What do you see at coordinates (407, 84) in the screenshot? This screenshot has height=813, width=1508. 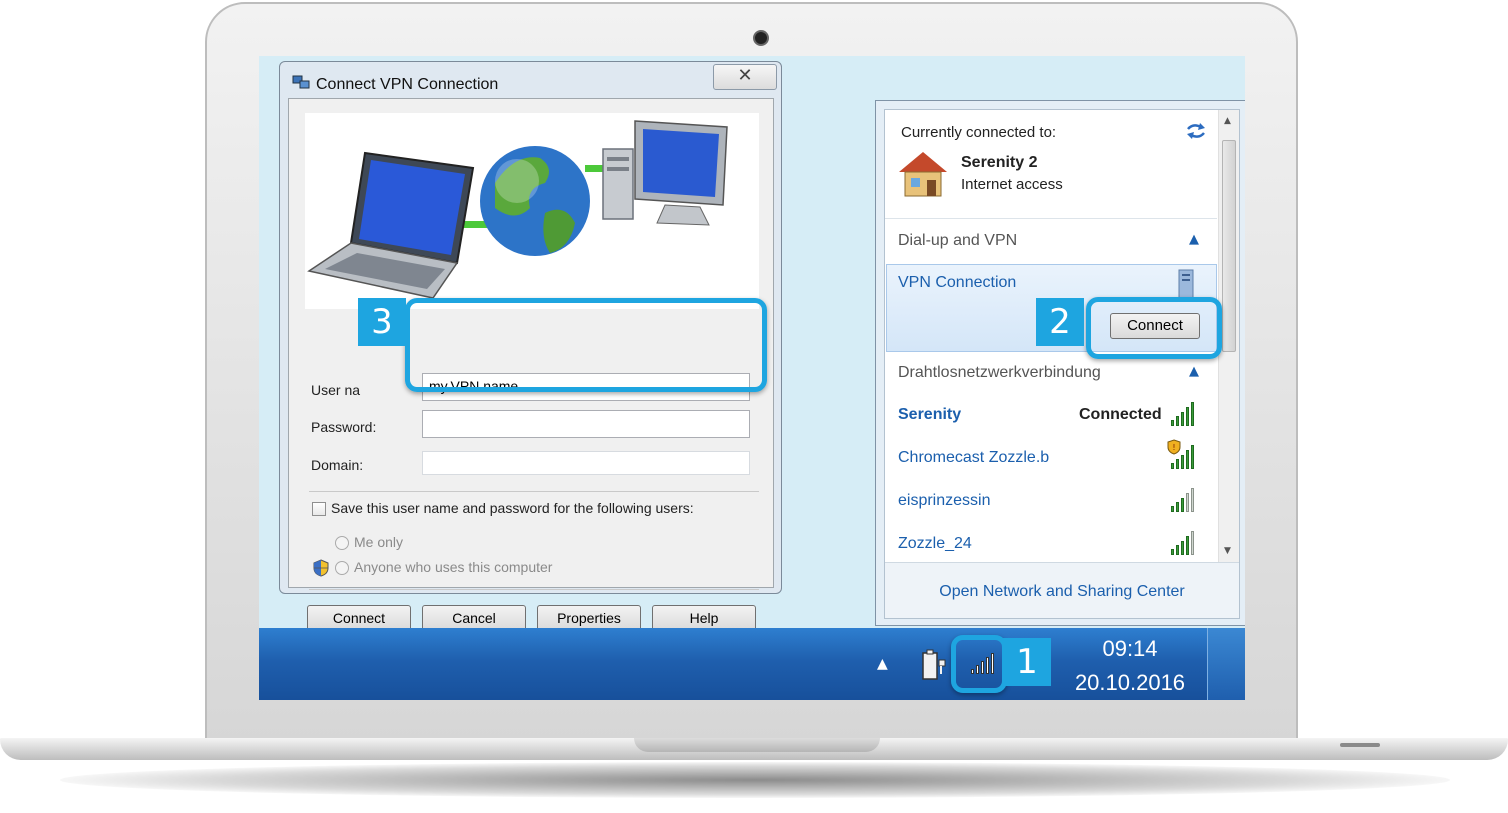 I see `dialog-title: Connect VPN Connection` at bounding box center [407, 84].